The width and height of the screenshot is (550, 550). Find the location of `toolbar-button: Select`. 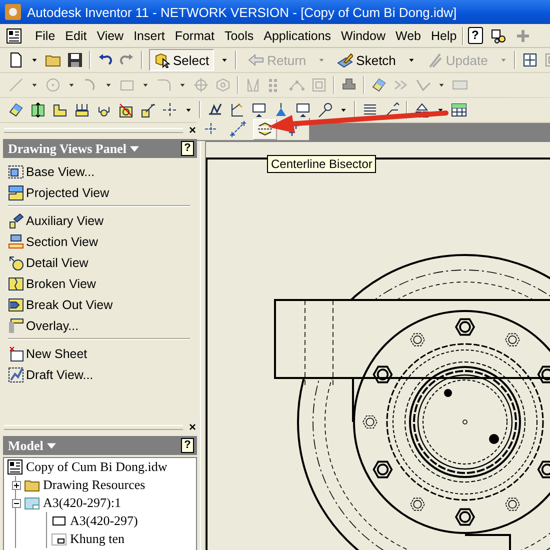

toolbar-button: Select is located at coordinates (181, 60).